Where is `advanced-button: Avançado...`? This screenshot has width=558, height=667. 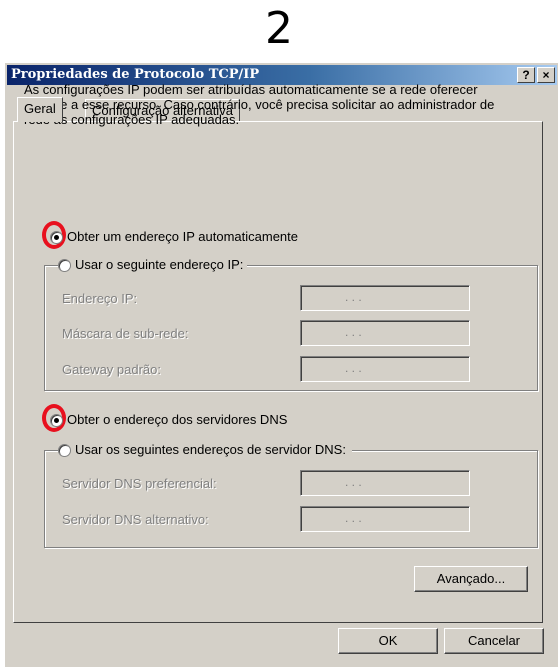
advanced-button: Avançado... is located at coordinates (471, 579).